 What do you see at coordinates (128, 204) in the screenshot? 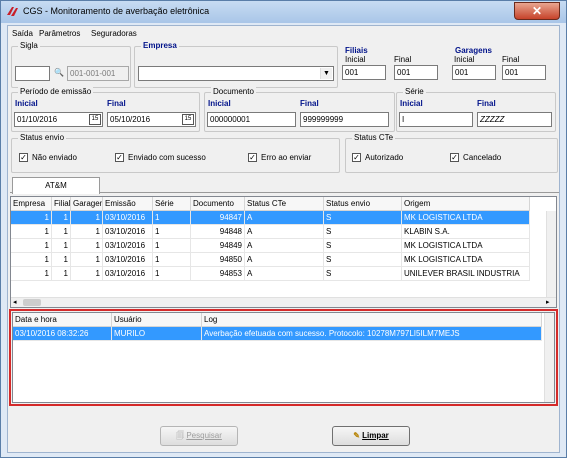
I see `documents-header: Emissão` at bounding box center [128, 204].